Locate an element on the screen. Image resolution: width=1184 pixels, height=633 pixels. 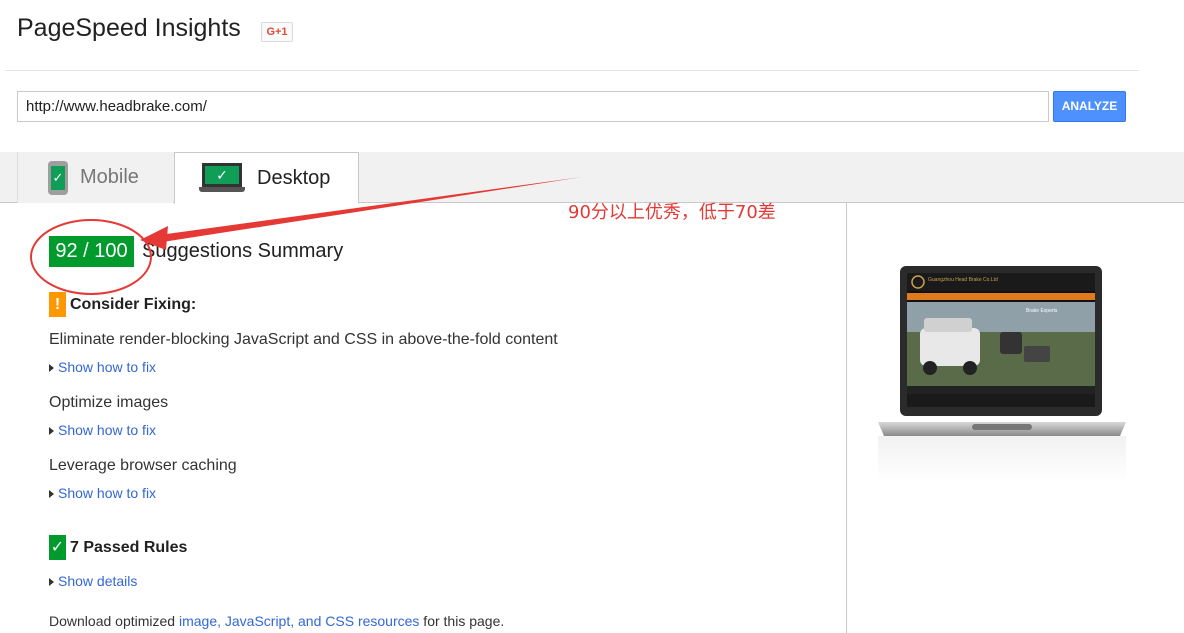
warning-icon: ! is located at coordinates (57, 304).